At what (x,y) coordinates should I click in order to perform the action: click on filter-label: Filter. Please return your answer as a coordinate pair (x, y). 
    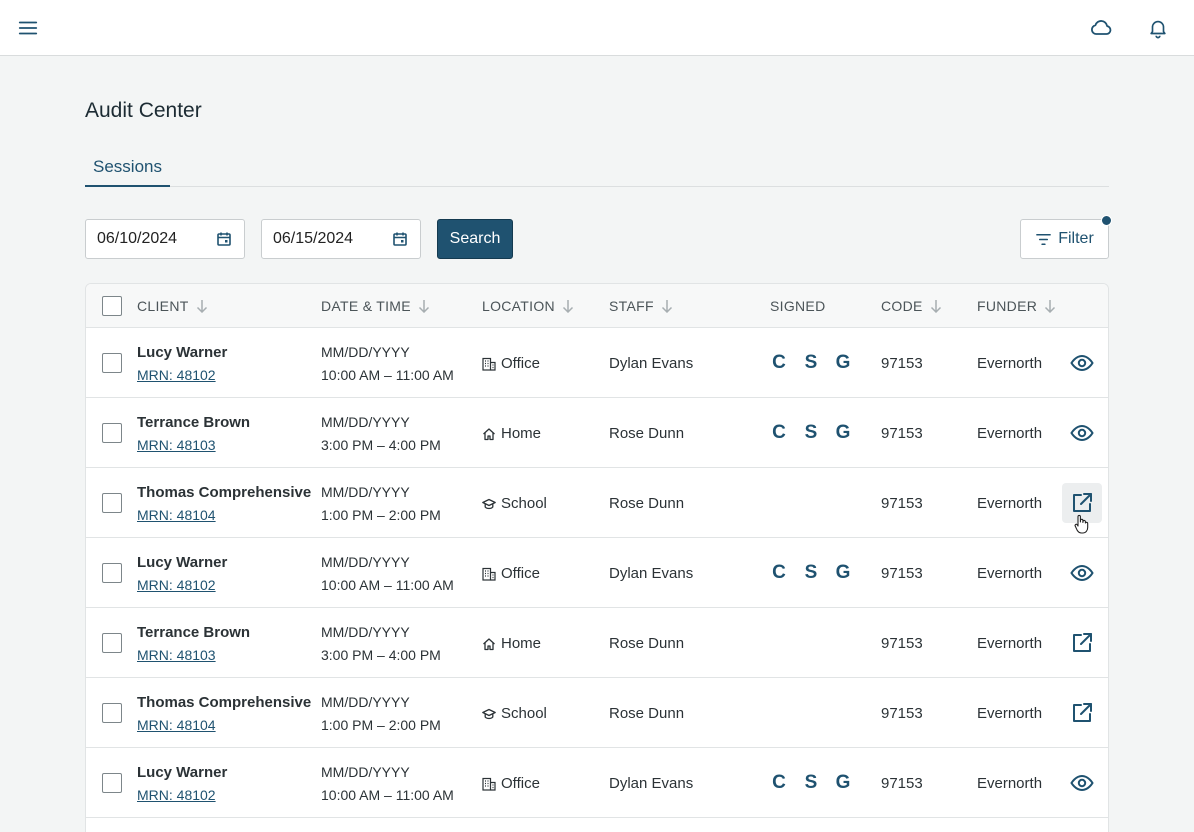
    Looking at the image, I should click on (1076, 238).